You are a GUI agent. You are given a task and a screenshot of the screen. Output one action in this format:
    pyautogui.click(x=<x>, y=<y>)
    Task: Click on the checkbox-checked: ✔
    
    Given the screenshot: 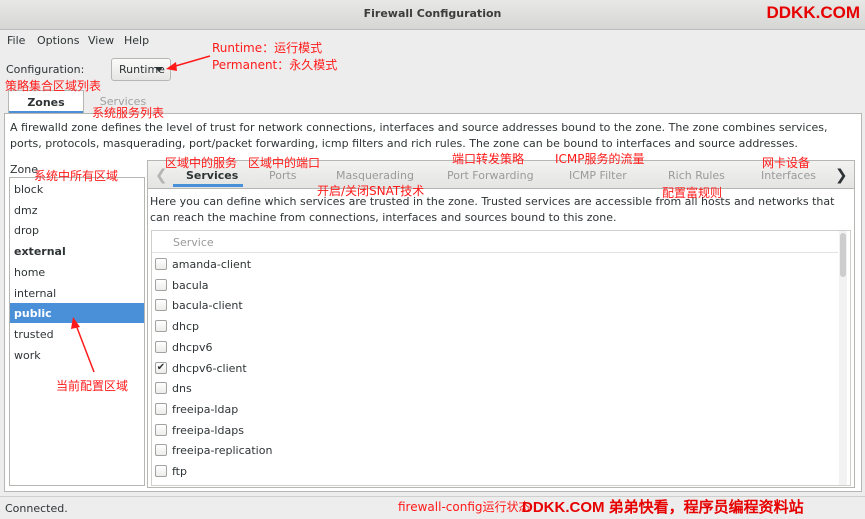 What is the action you would take?
    pyautogui.click(x=161, y=367)
    